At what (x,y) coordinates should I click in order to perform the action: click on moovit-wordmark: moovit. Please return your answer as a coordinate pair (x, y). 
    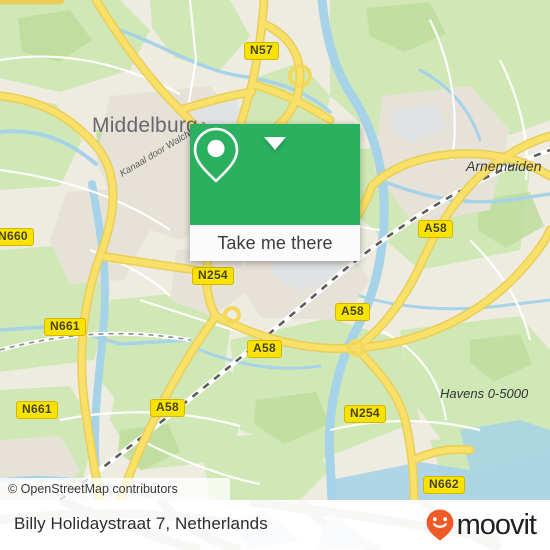
    Looking at the image, I should click on (496, 524).